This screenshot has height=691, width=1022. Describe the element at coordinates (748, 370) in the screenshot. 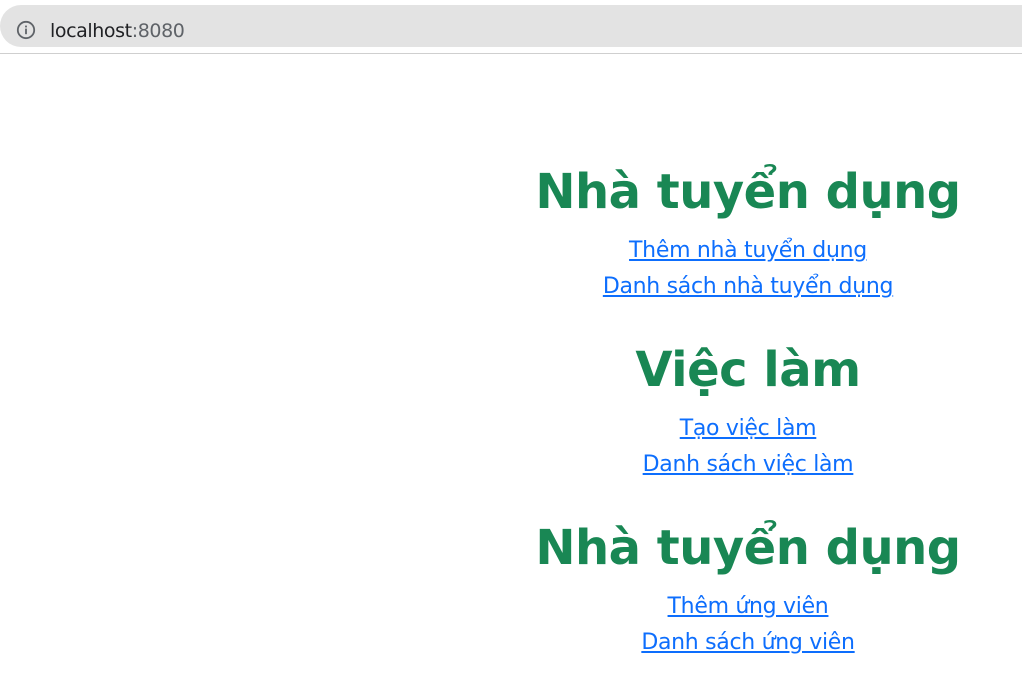

I see `section-title: Việc làm` at that location.